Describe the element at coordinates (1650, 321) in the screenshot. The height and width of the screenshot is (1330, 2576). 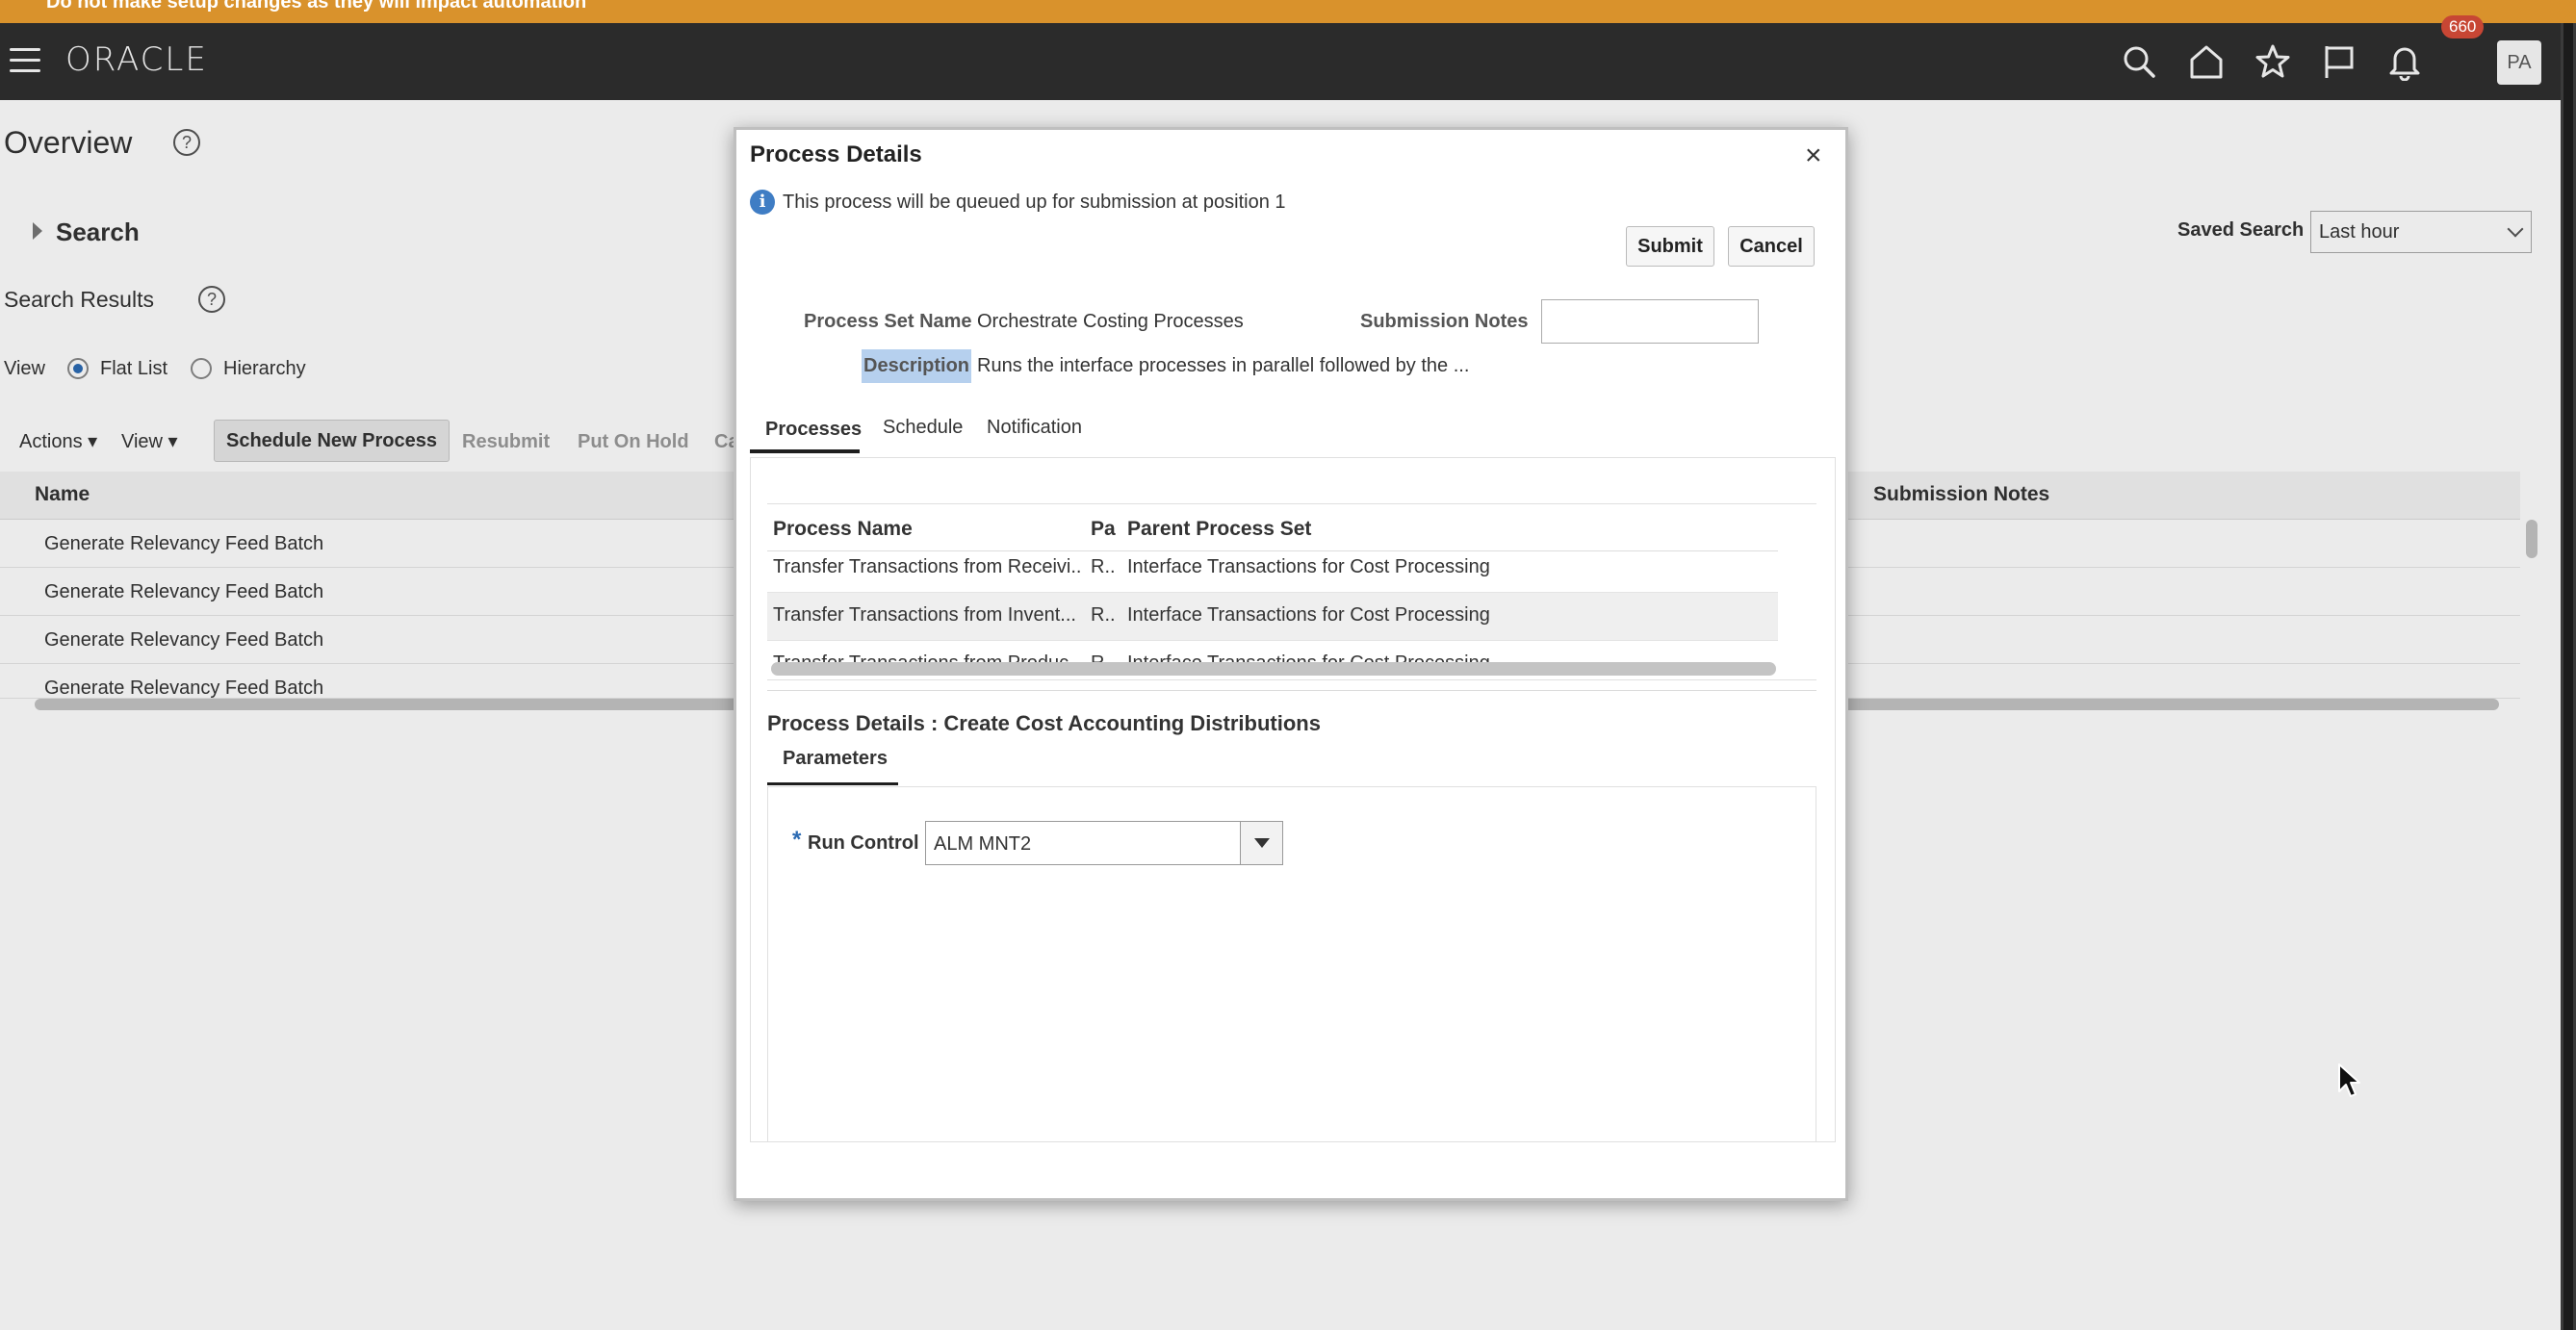
I see `submission-notes-input` at that location.